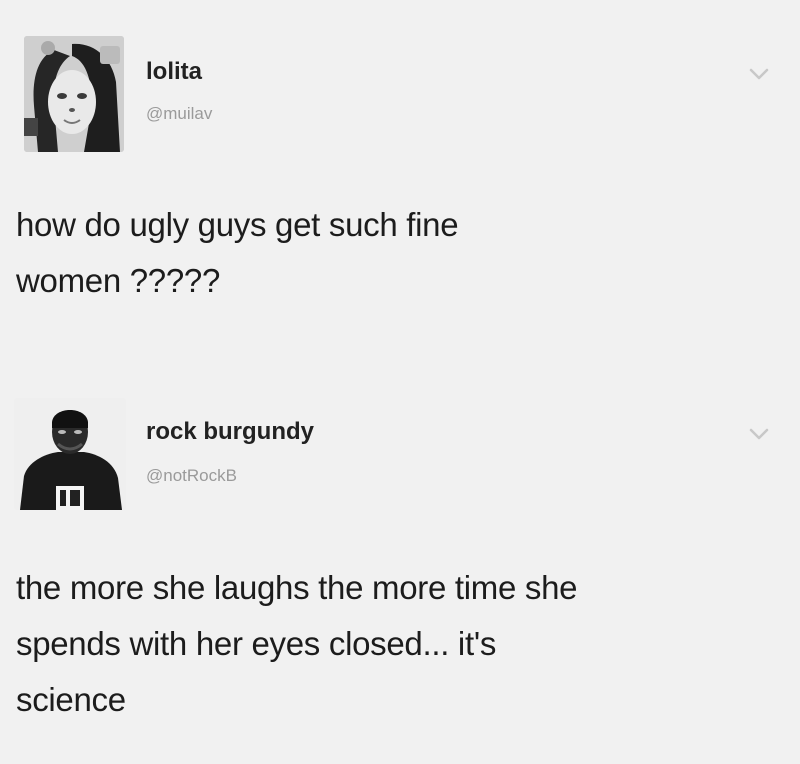 The image size is (800, 764). Describe the element at coordinates (237, 224) in the screenshot. I see `tweet-text-line: how do ugly guys get such fine` at that location.